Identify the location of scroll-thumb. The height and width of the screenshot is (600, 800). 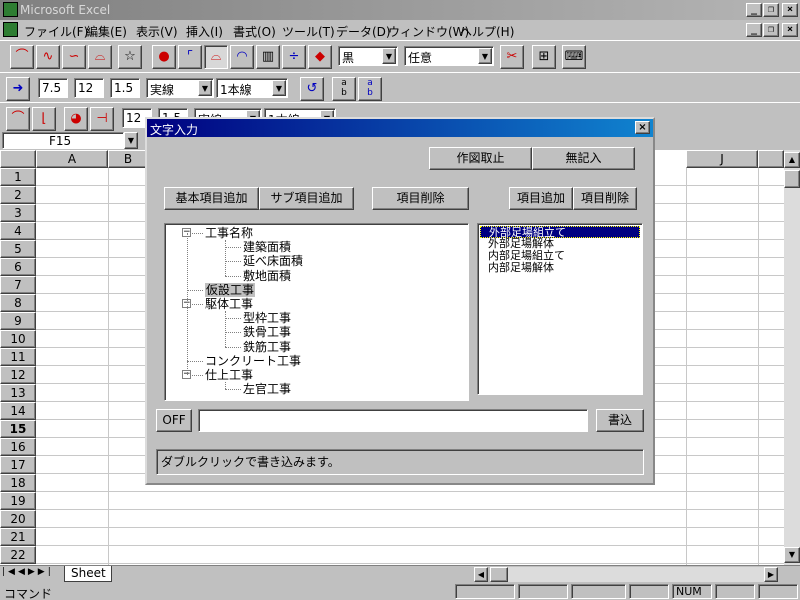
(792, 179).